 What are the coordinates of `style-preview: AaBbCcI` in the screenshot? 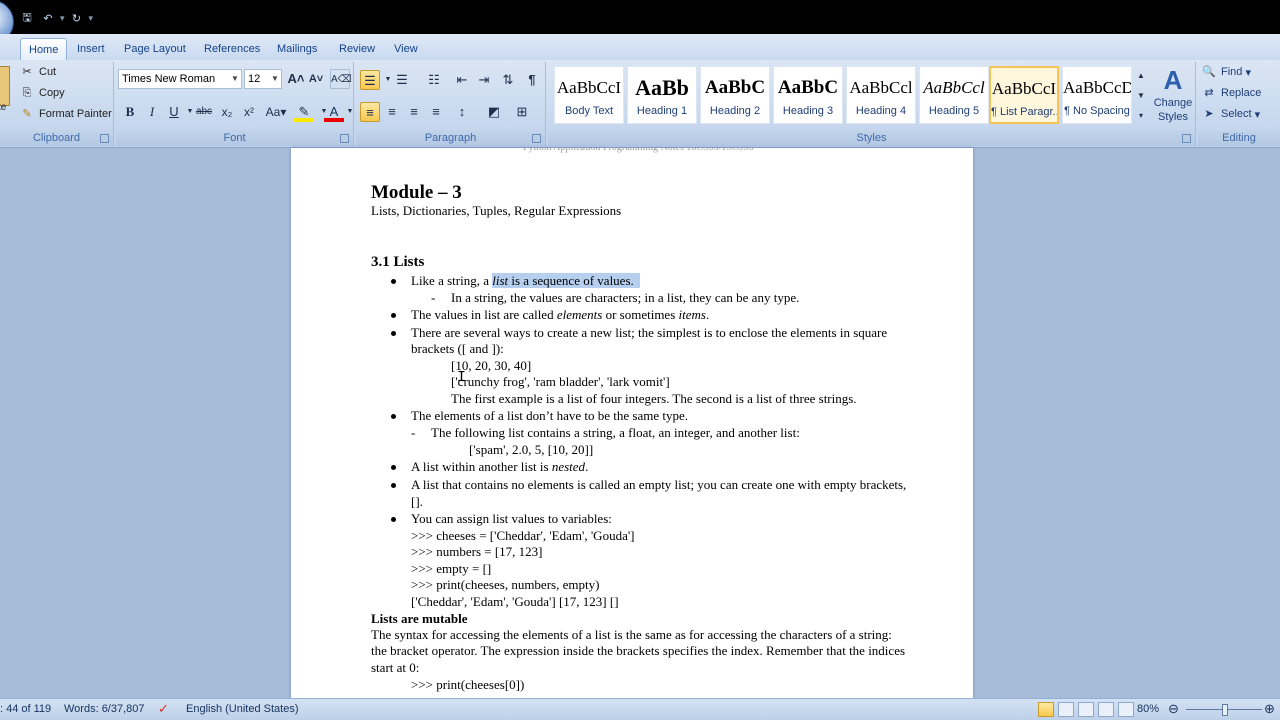 It's located at (589, 87).